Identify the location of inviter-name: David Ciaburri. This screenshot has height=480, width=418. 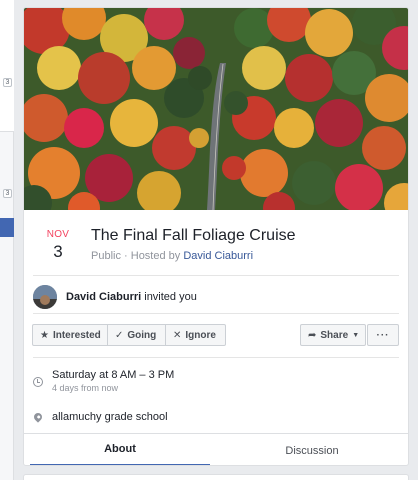
(103, 297).